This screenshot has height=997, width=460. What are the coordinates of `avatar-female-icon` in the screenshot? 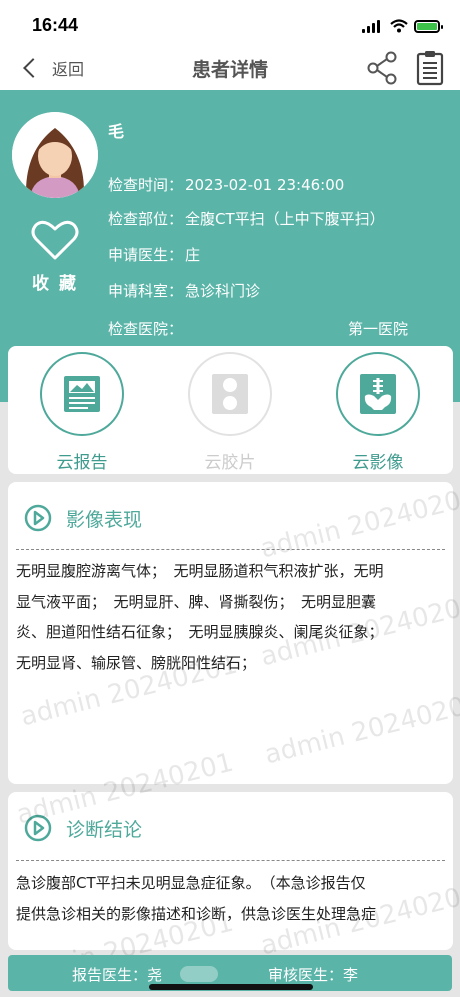 It's located at (55, 155).